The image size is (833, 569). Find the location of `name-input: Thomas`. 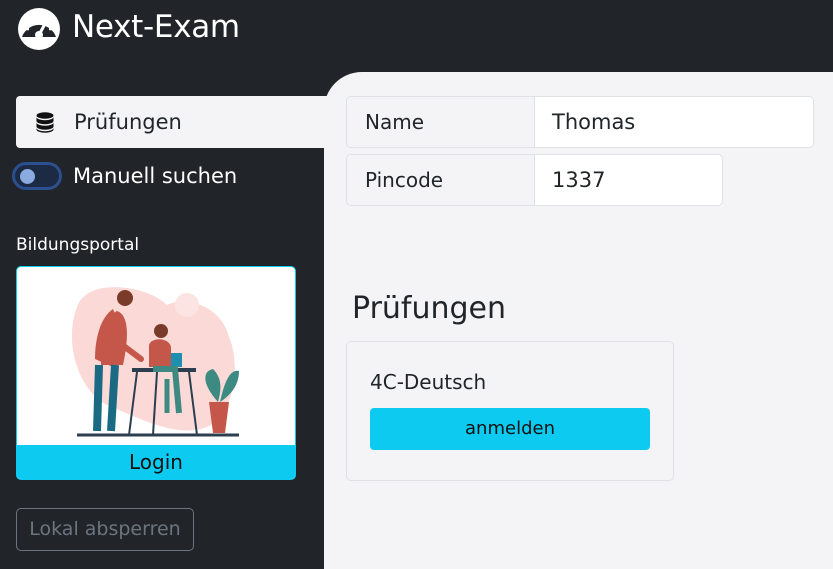

name-input: Thomas is located at coordinates (674, 122).